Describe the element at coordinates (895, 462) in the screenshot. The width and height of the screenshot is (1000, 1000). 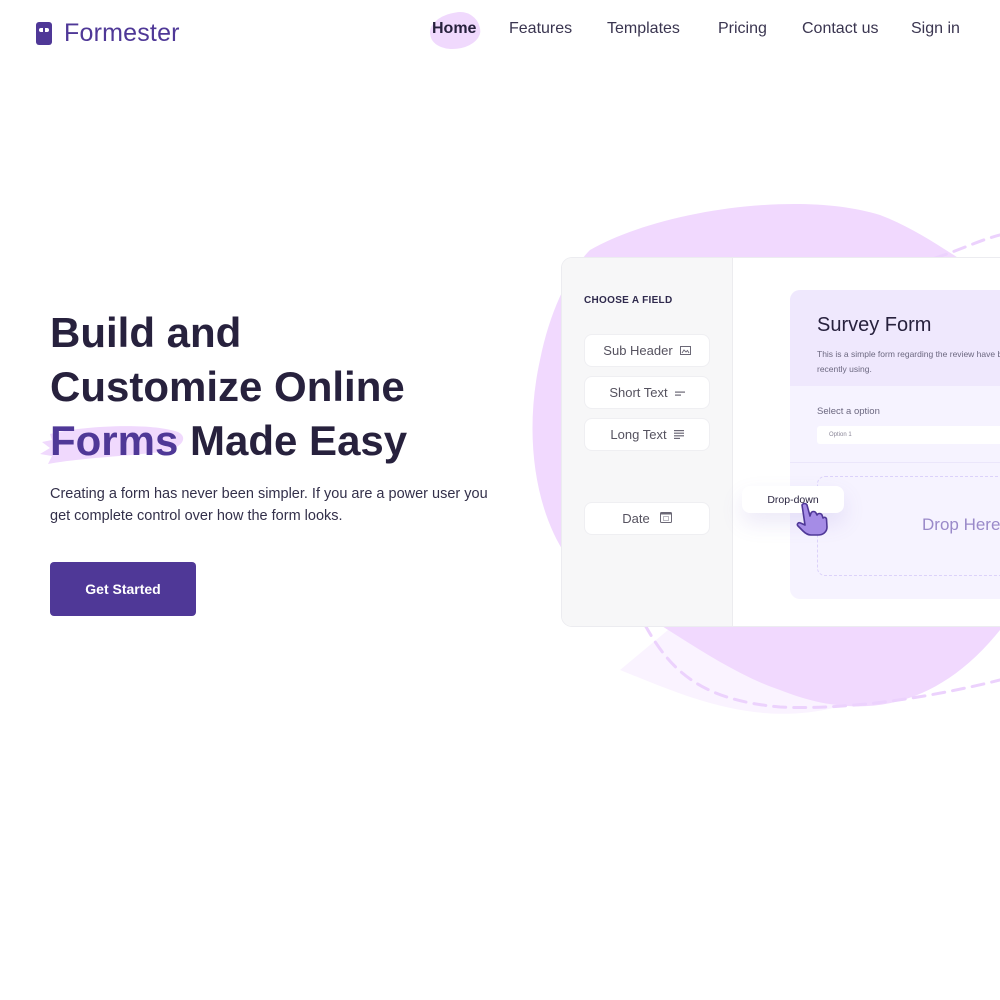
I see `form-divider` at that location.